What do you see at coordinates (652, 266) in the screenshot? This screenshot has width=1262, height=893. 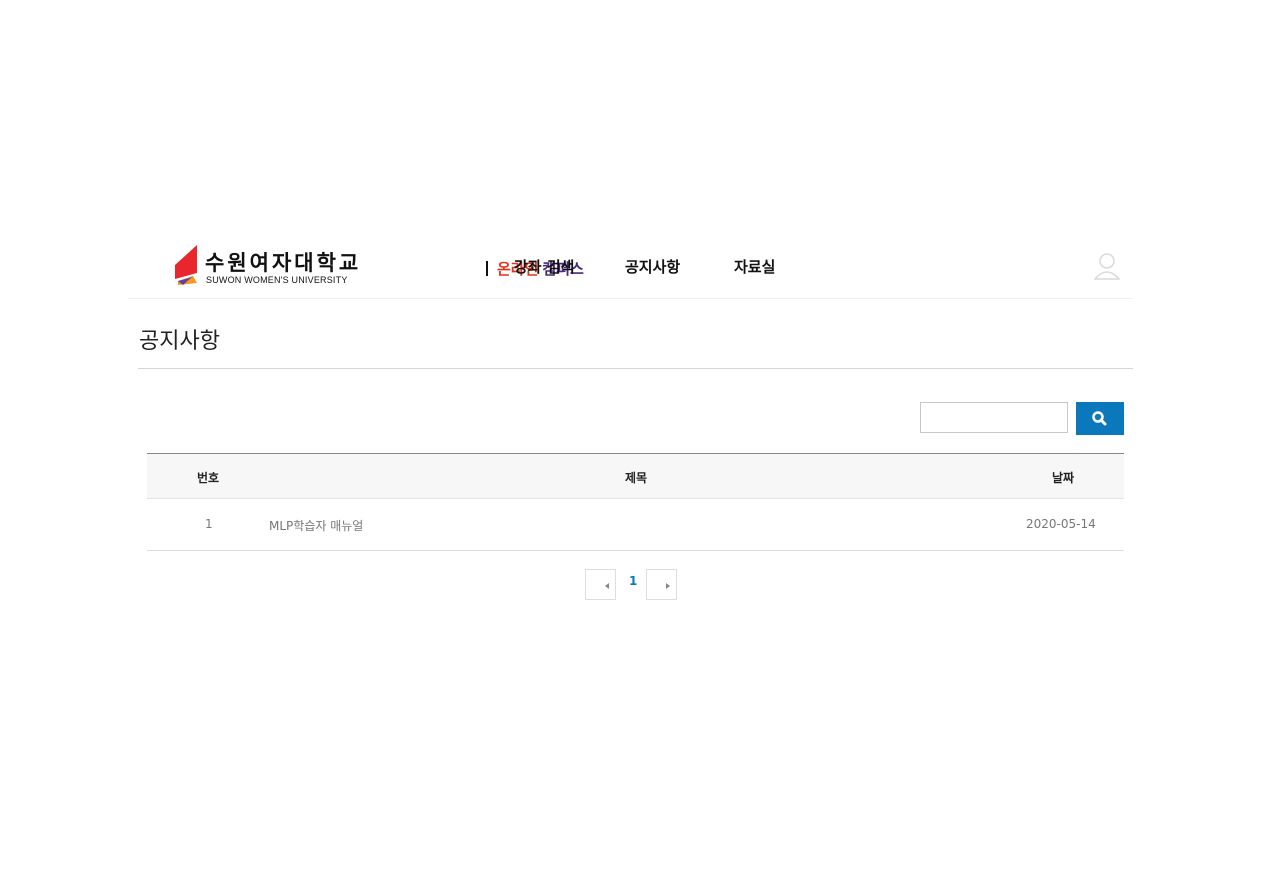 I see `nav-notices: 공지사항` at bounding box center [652, 266].